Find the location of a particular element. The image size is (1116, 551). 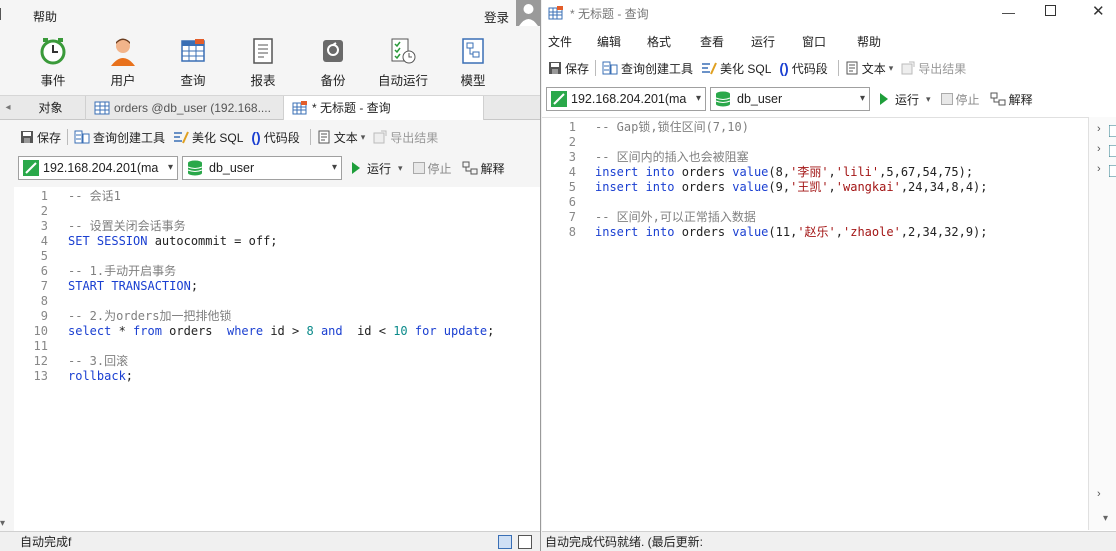

menu-file: 文件 is located at coordinates (560, 41).